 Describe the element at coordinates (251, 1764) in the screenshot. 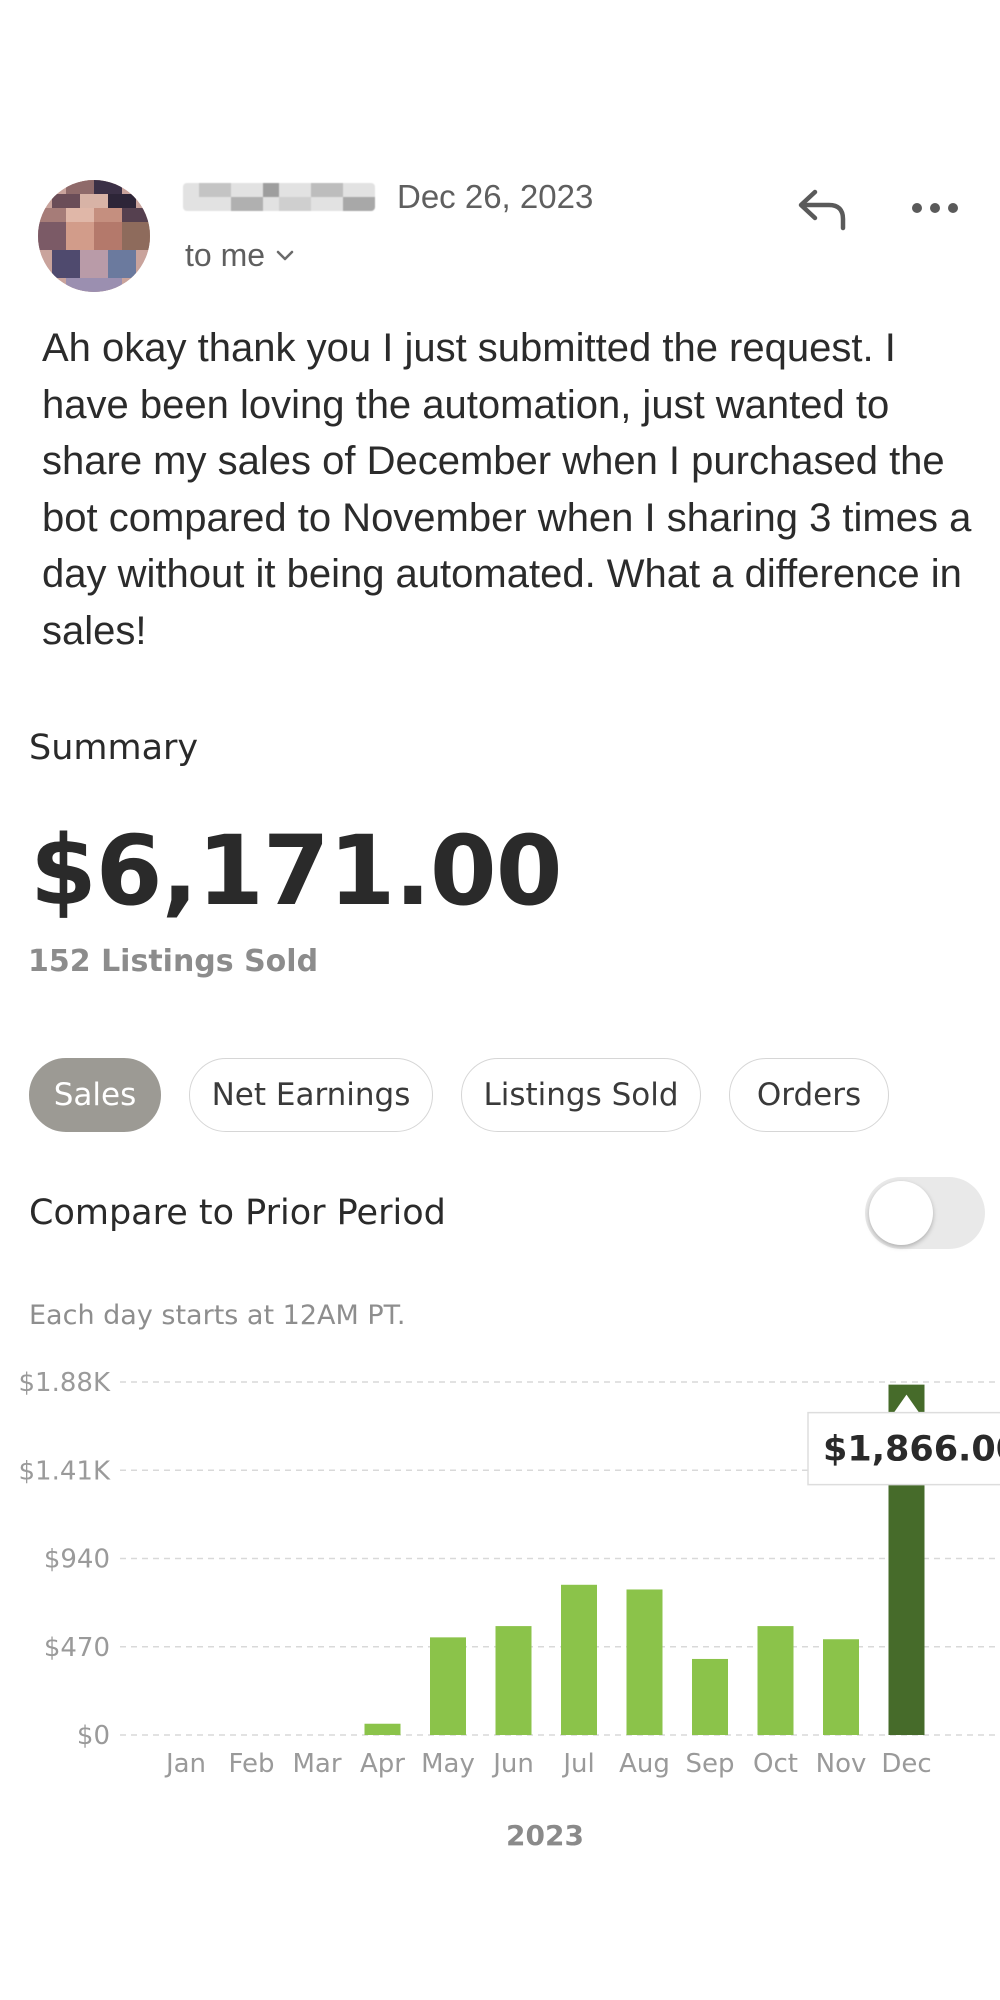

I see `x-tick-label: Feb` at that location.